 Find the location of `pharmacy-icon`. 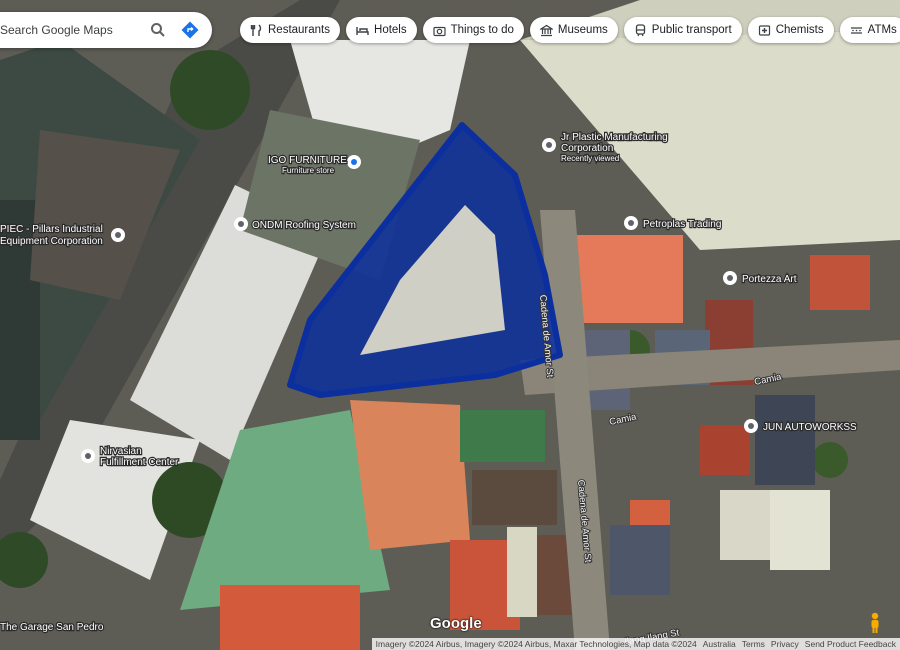

pharmacy-icon is located at coordinates (764, 30).